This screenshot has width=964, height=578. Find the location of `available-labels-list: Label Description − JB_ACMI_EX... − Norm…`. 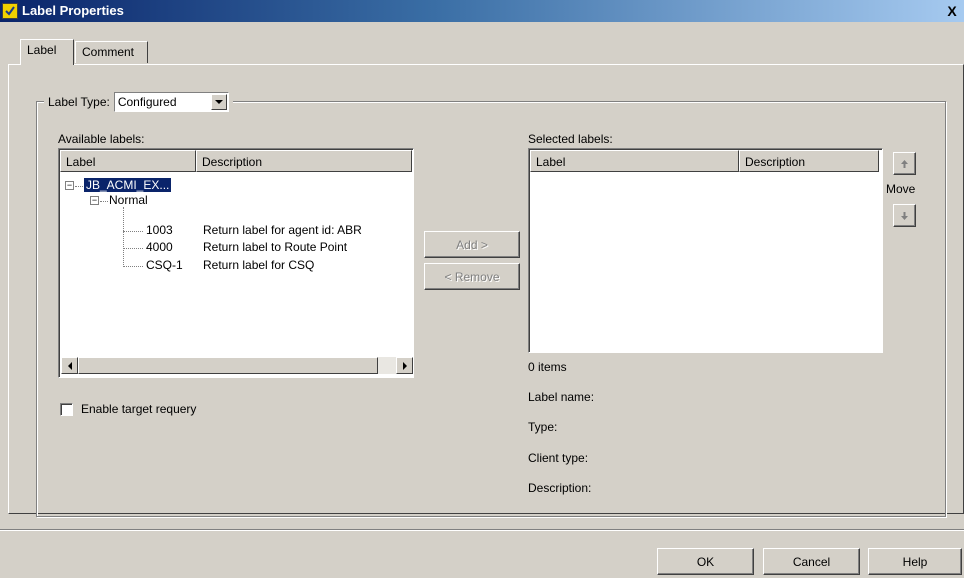

available-labels-list: Label Description − JB_ACMI_EX... − Norm… is located at coordinates (236, 263).